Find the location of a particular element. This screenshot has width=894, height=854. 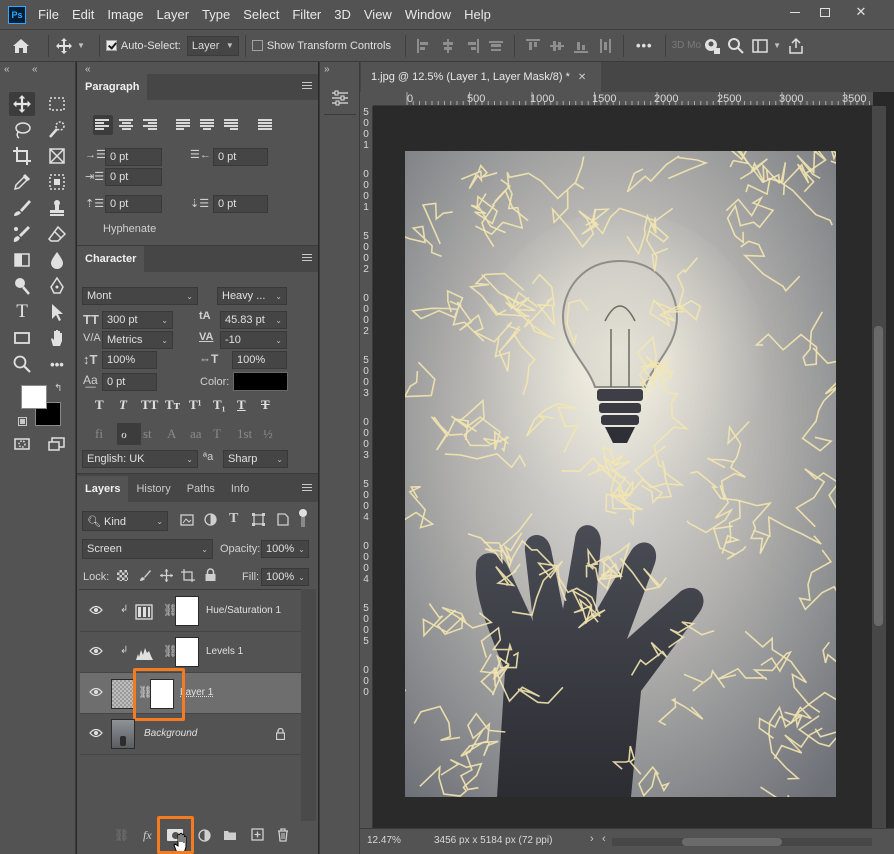

path-select-tool is located at coordinates (57, 312).